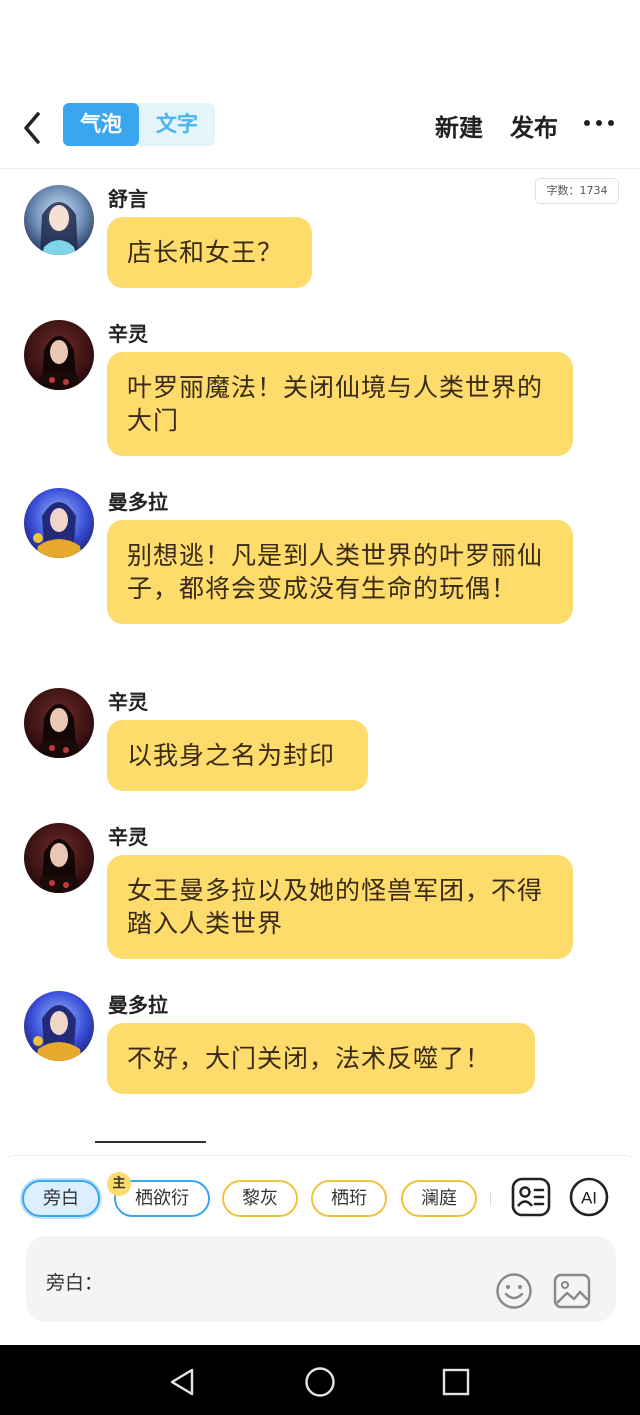 This screenshot has width=640, height=1415. I want to click on tab-bubble: 气泡, so click(101, 124).